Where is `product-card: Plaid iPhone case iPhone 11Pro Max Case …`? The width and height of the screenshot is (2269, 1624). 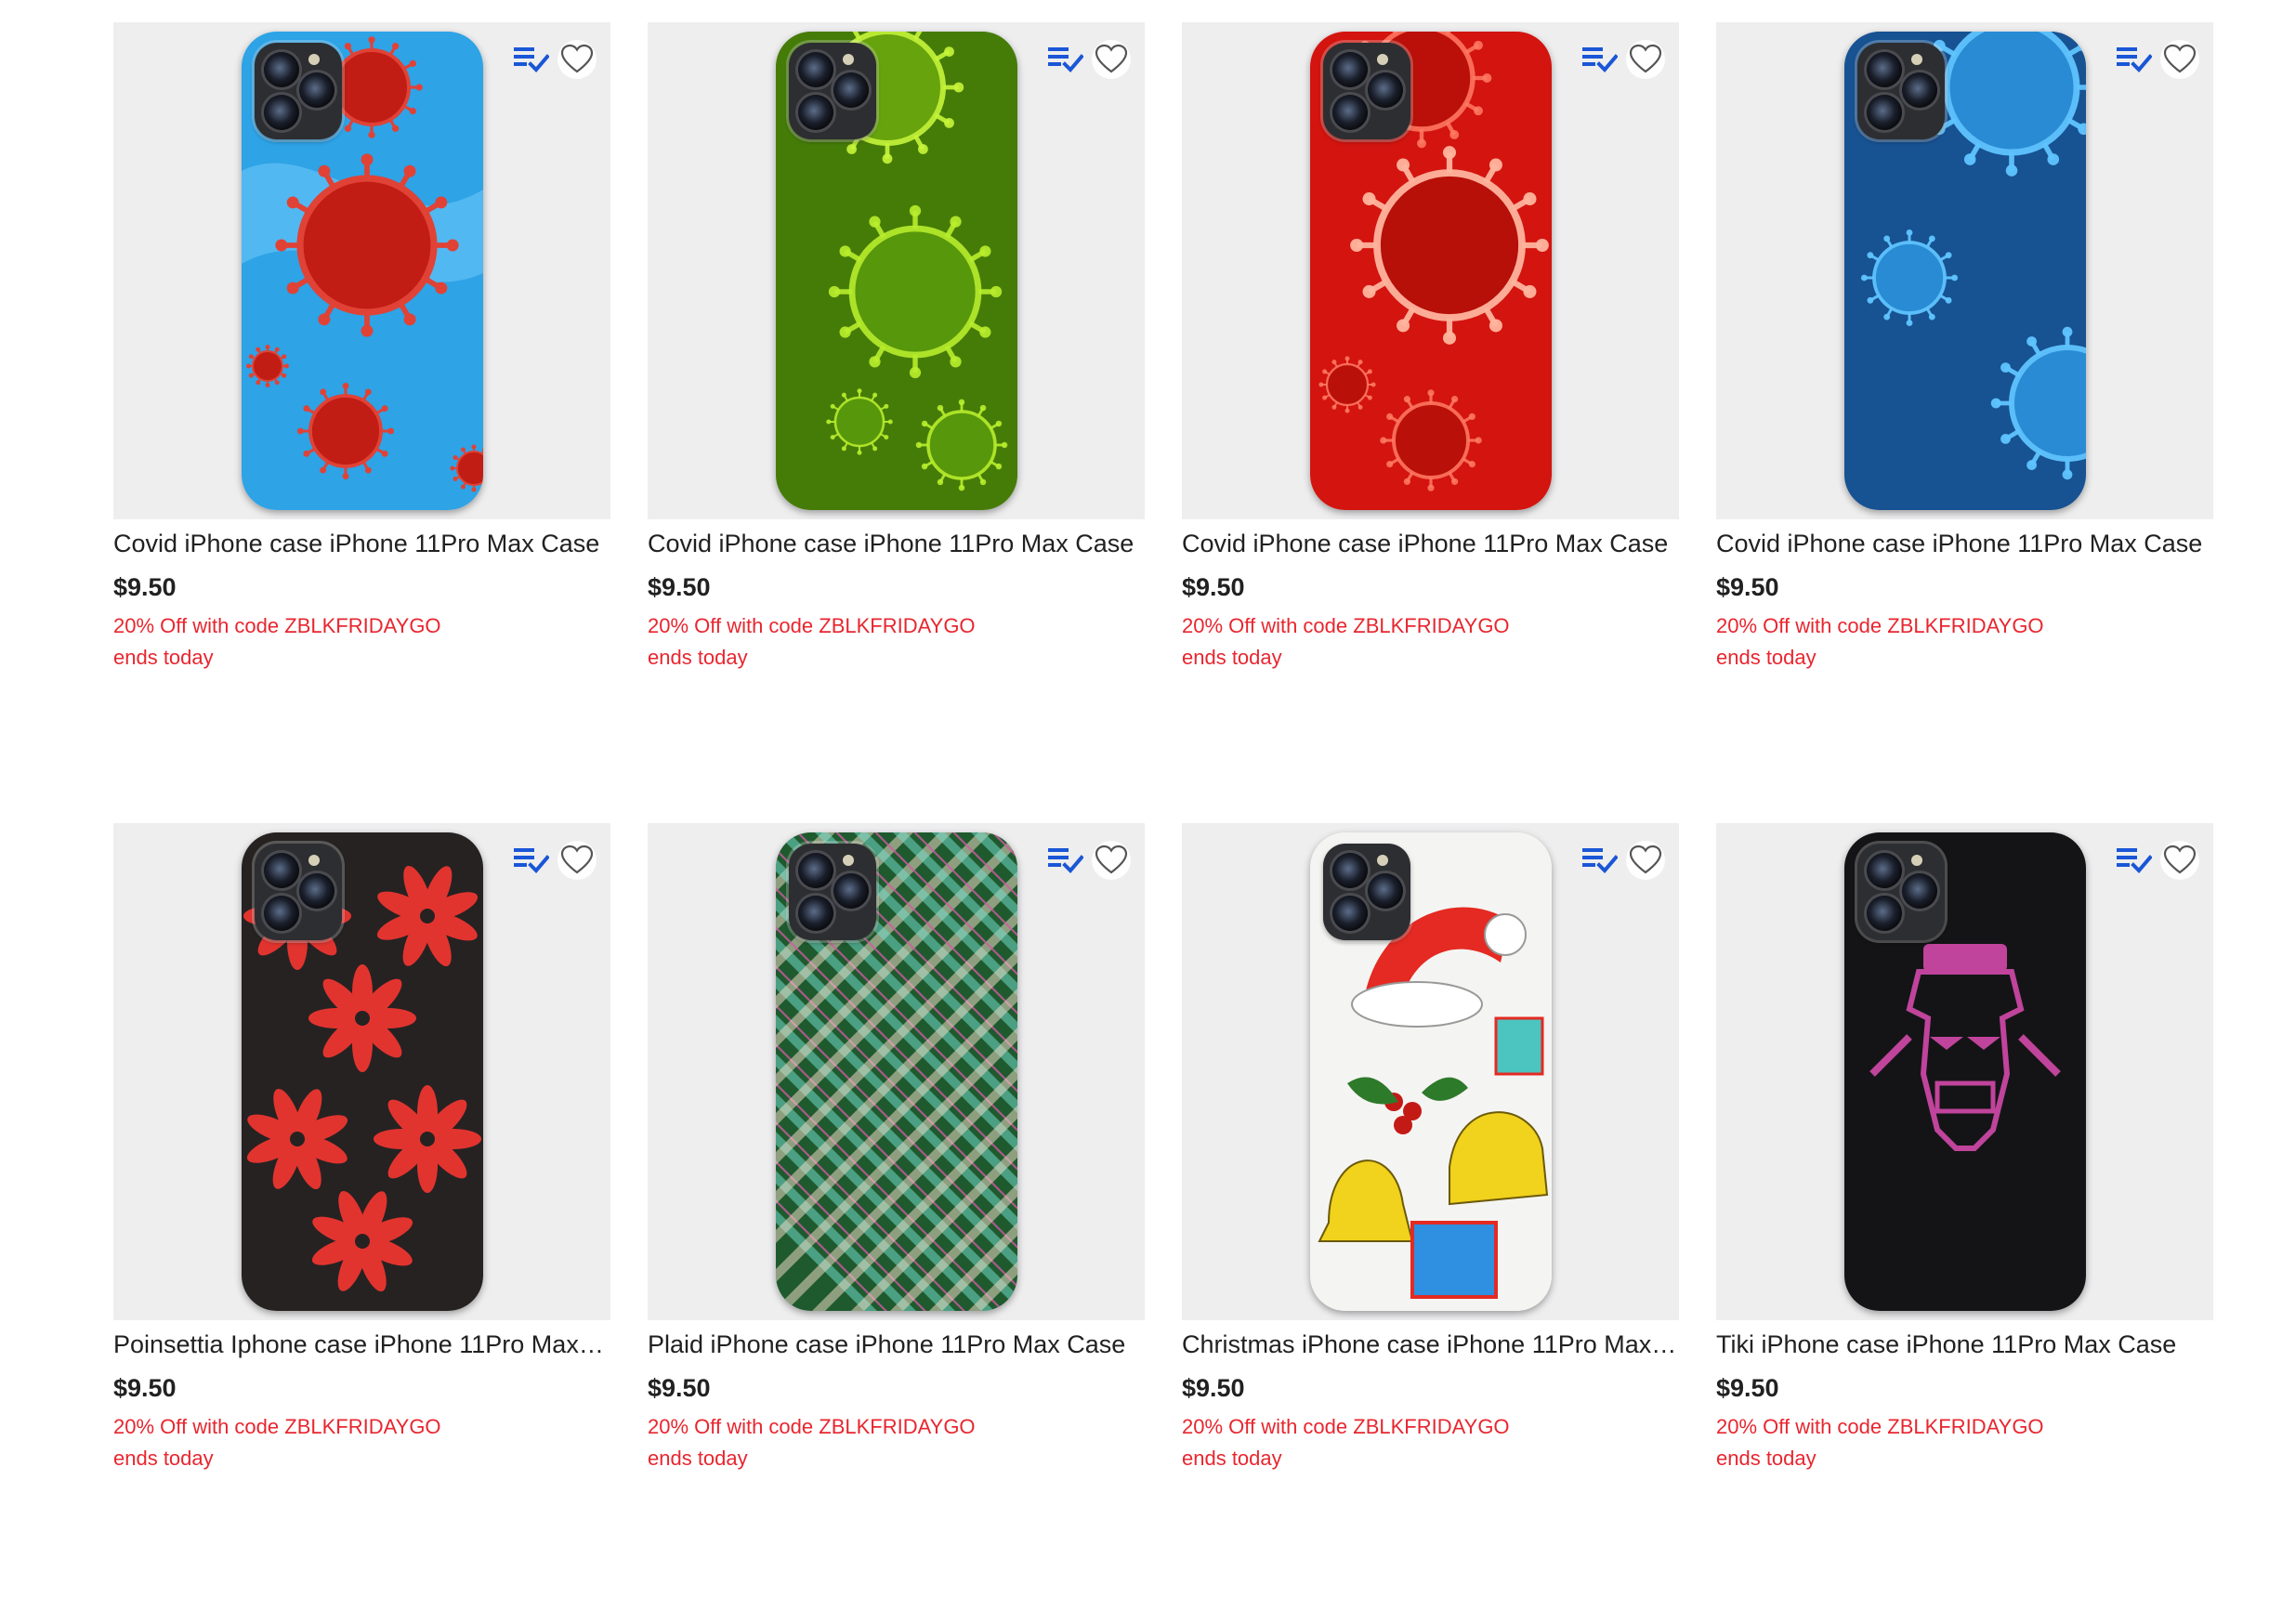 product-card: Plaid iPhone case iPhone 11Pro Max Case … is located at coordinates (896, 1224).